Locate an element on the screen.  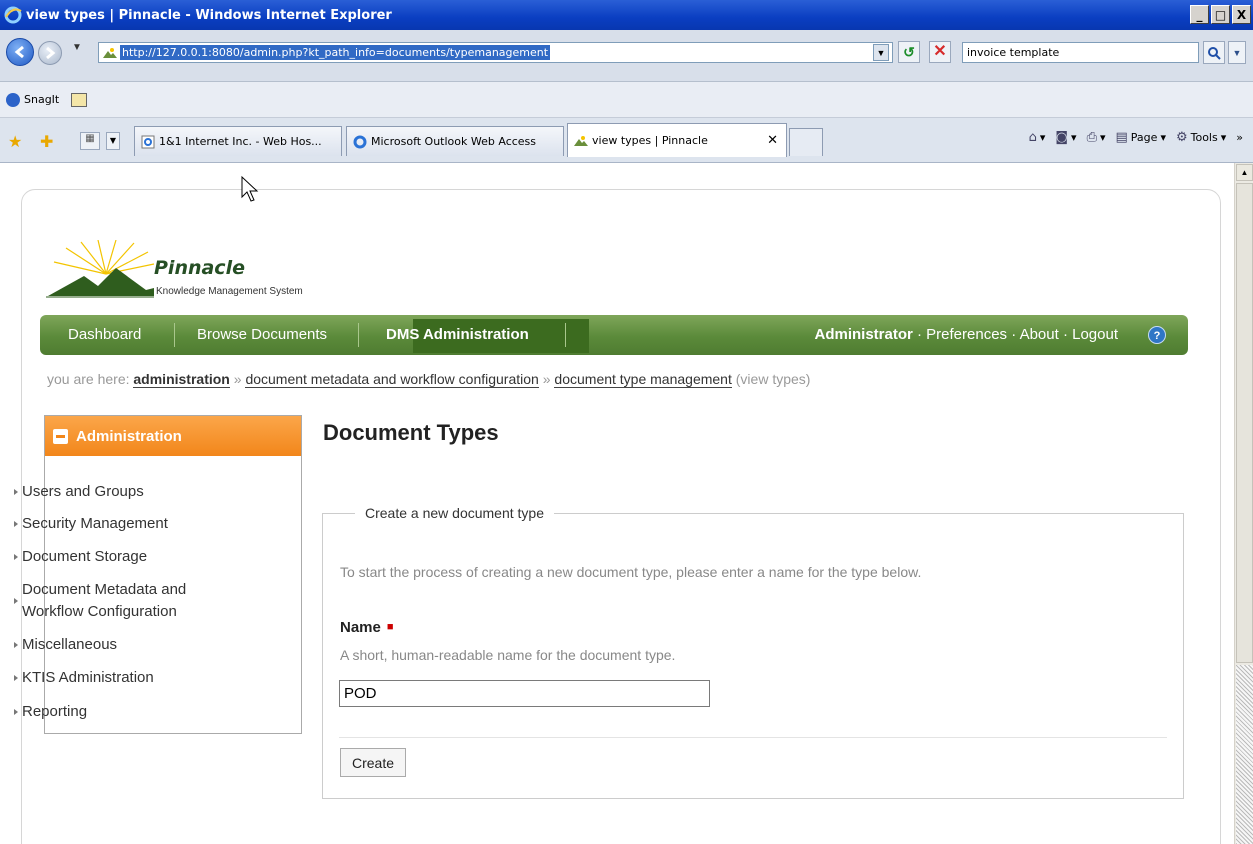
tools-menu-label: Tools is located at coordinates (1204, 137).